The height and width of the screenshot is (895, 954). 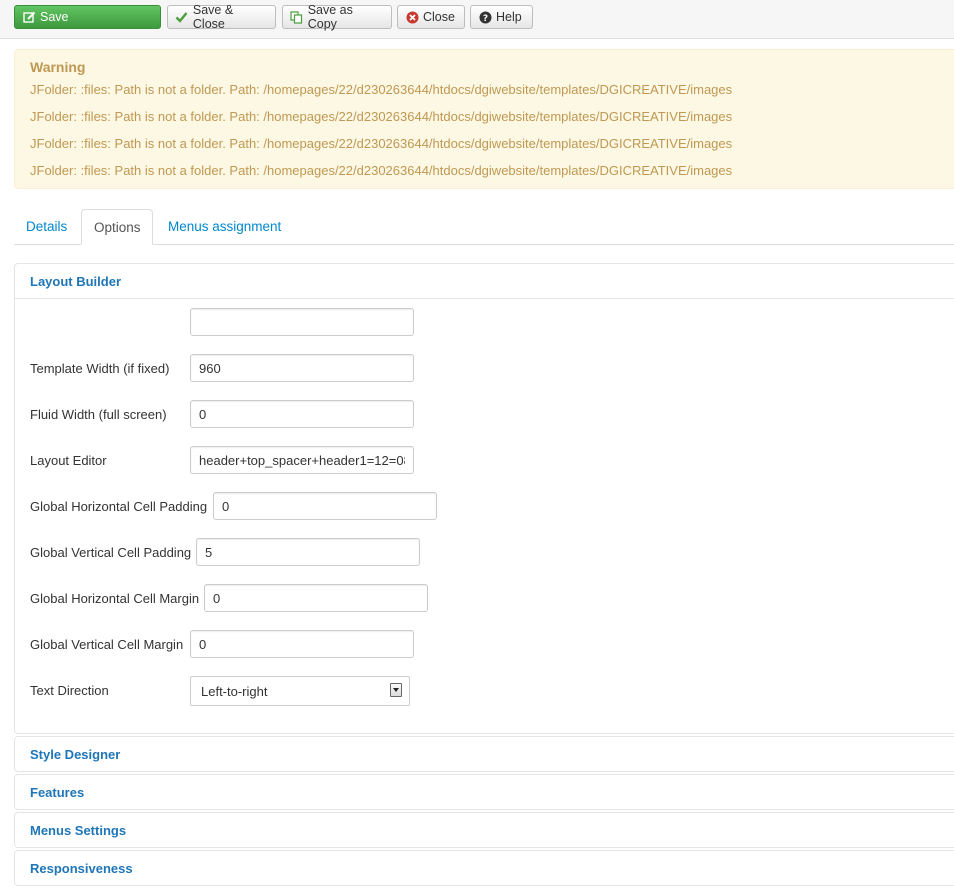 What do you see at coordinates (115, 598) in the screenshot?
I see `h-cell-margin-label: Global Horizontal Cell Margin` at bounding box center [115, 598].